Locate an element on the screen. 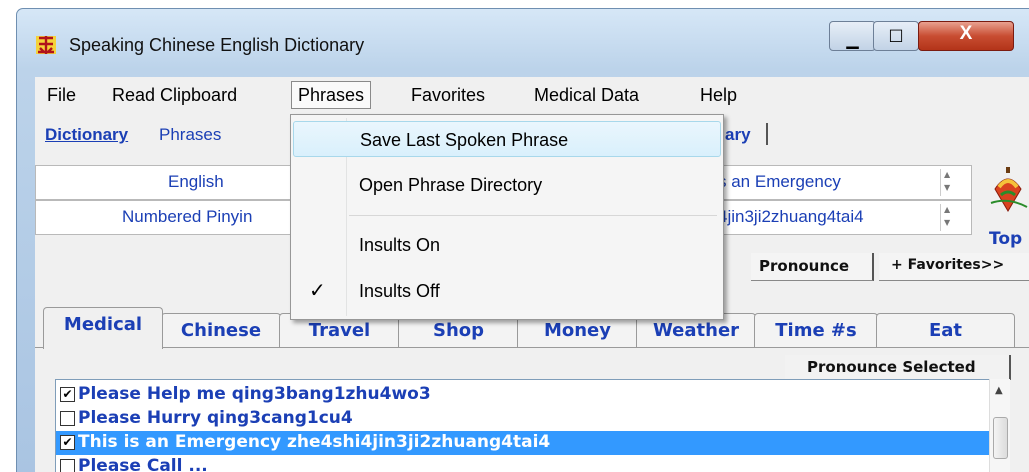  pronounce-label: Pronounce is located at coordinates (804, 266).